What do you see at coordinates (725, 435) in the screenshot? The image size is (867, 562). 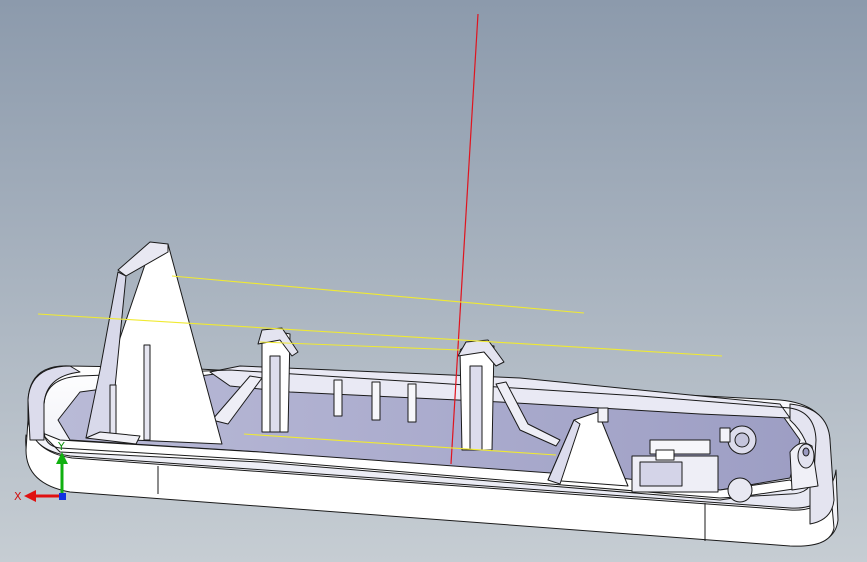 I see `right-small-tab` at bounding box center [725, 435].